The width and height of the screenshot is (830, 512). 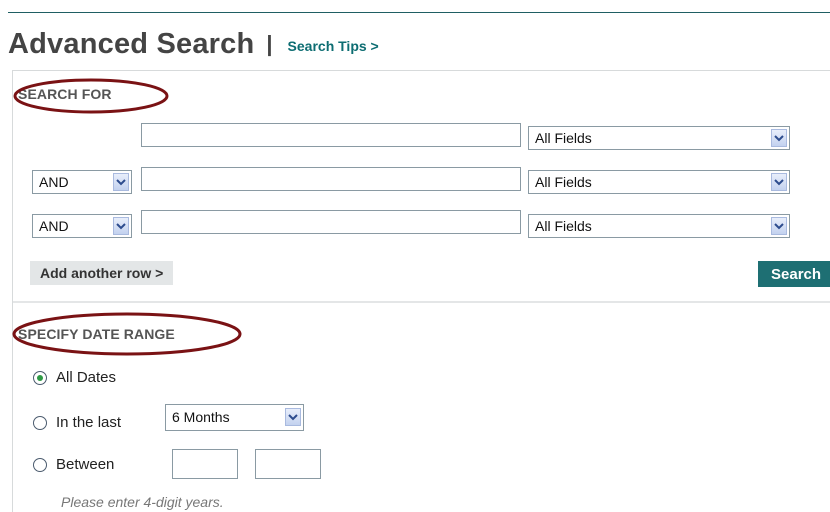 What do you see at coordinates (333, 46) in the screenshot?
I see `search-tips-link: Search Tips >` at bounding box center [333, 46].